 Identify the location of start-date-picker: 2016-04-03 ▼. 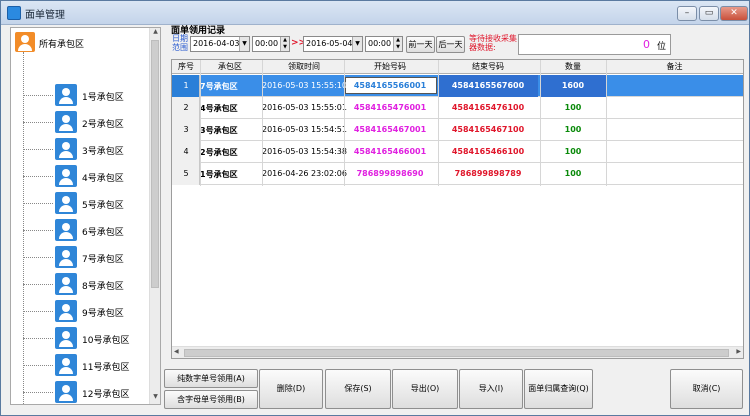
(220, 44).